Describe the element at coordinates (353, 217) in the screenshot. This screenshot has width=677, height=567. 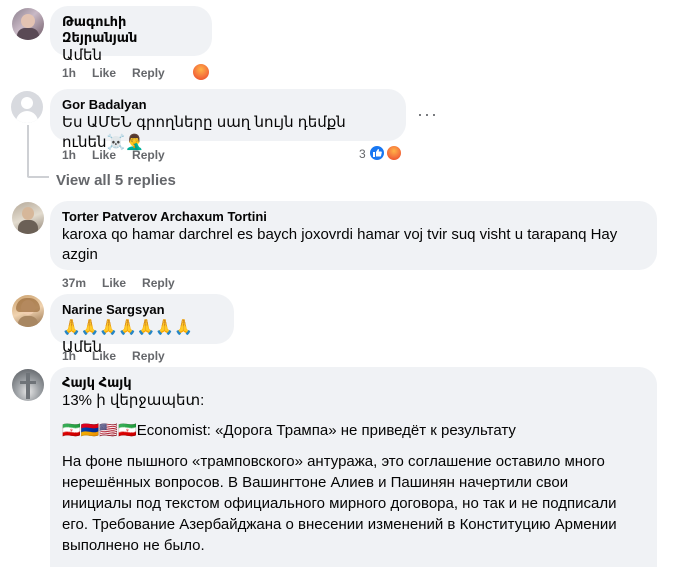
I see `comment-author: Torter Patverov Archaxum Tortini` at that location.